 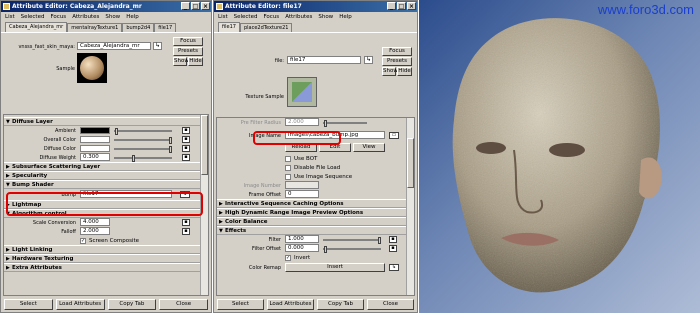 I want to click on node-type-label: file:, so click(x=279, y=61).